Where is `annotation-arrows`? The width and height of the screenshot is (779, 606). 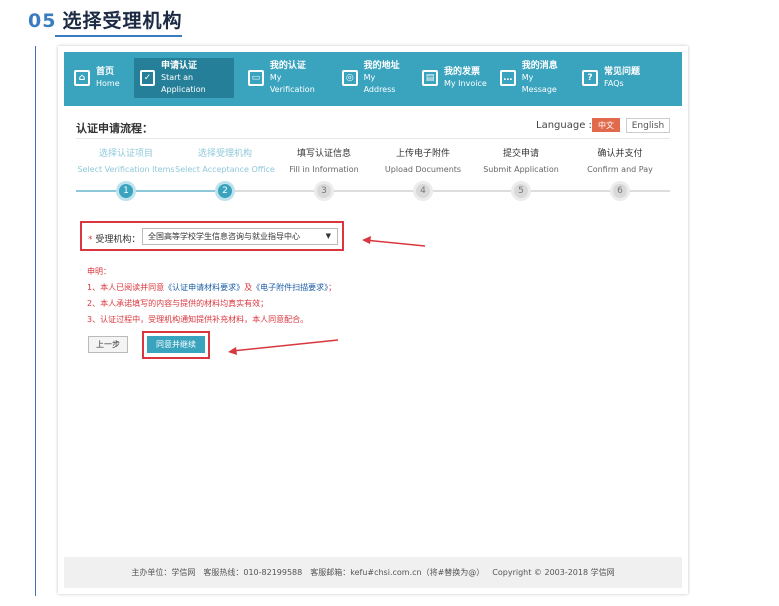
annotation-arrows is located at coordinates (327, 295).